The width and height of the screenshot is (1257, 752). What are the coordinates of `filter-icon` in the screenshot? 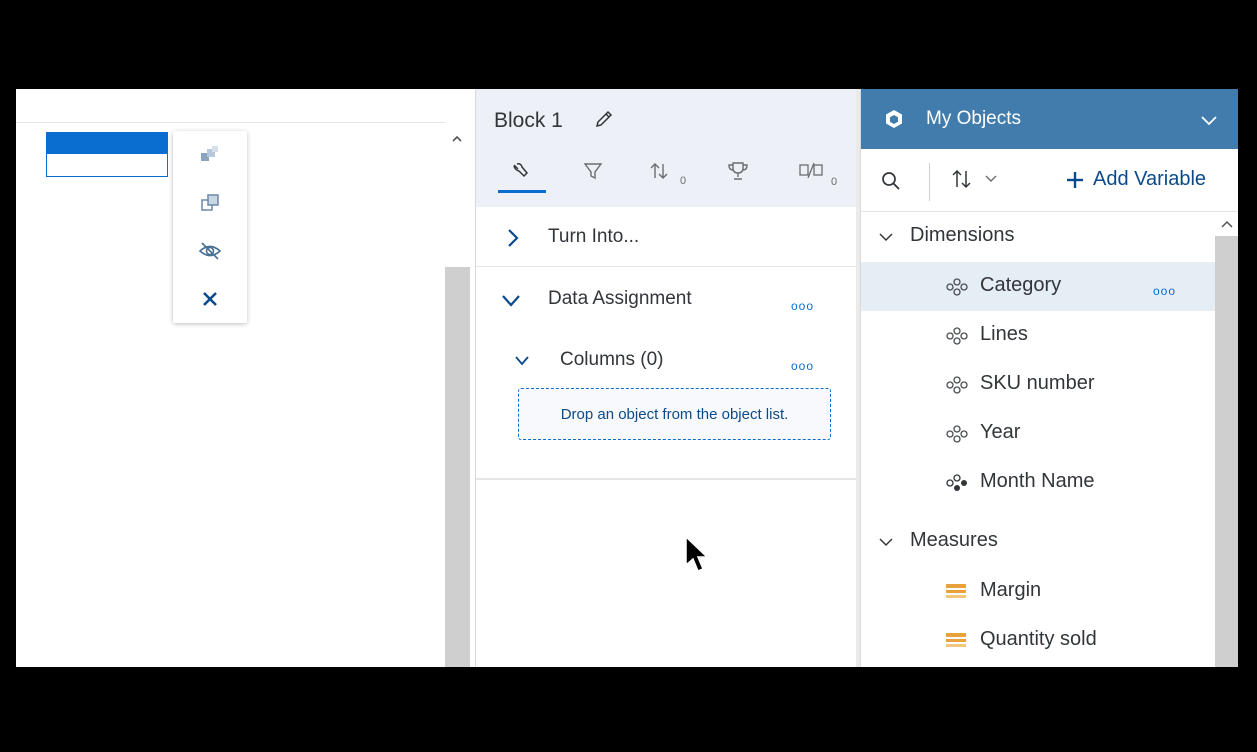 It's located at (593, 171).